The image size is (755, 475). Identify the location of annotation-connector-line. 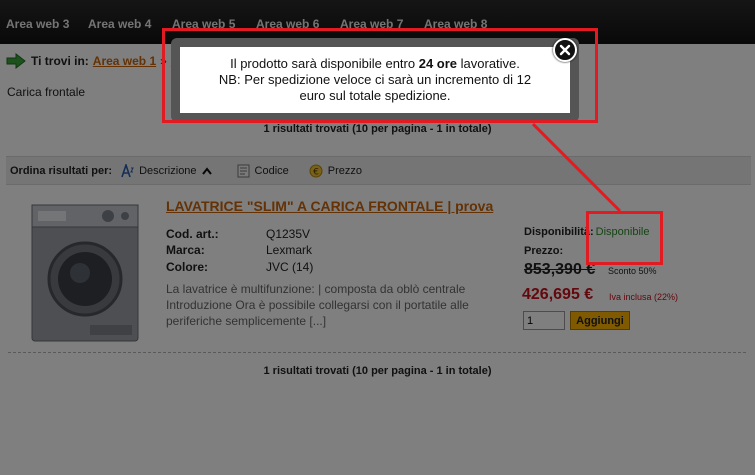
(576, 167).